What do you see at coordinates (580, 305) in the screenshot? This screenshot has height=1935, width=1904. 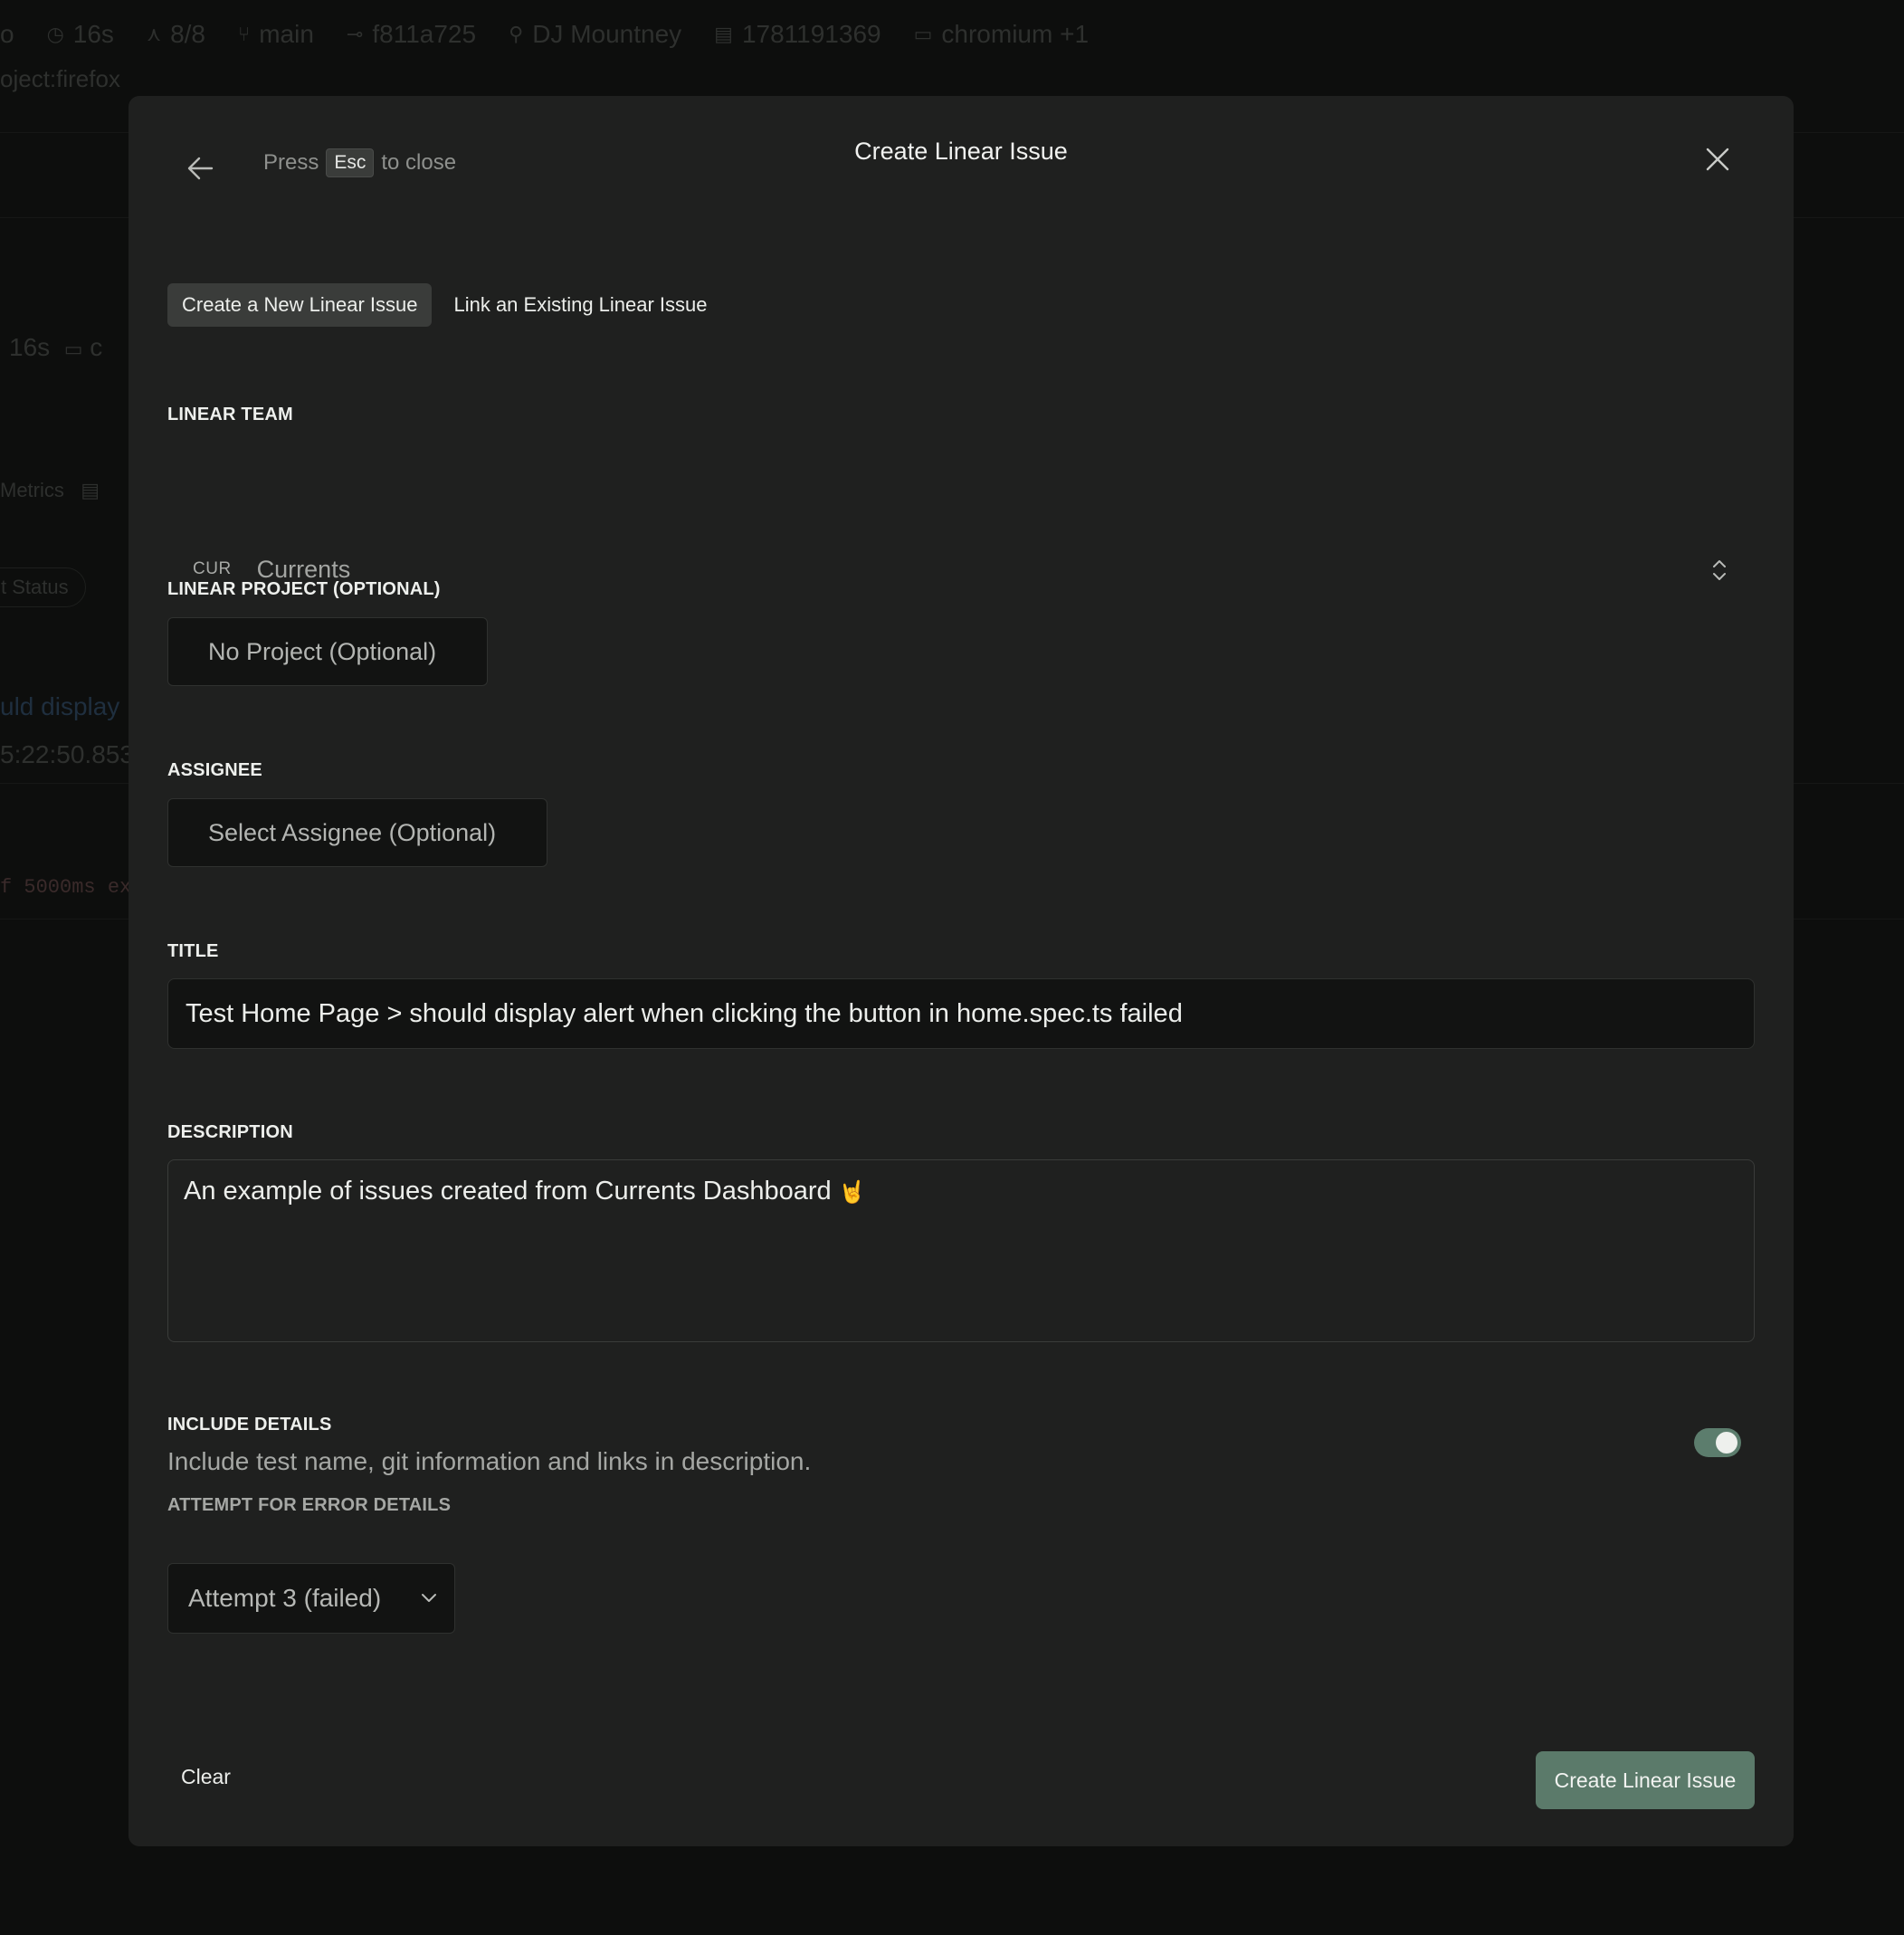 I see `tab-link-existing-issue: Link an Existing Linear Issue` at bounding box center [580, 305].